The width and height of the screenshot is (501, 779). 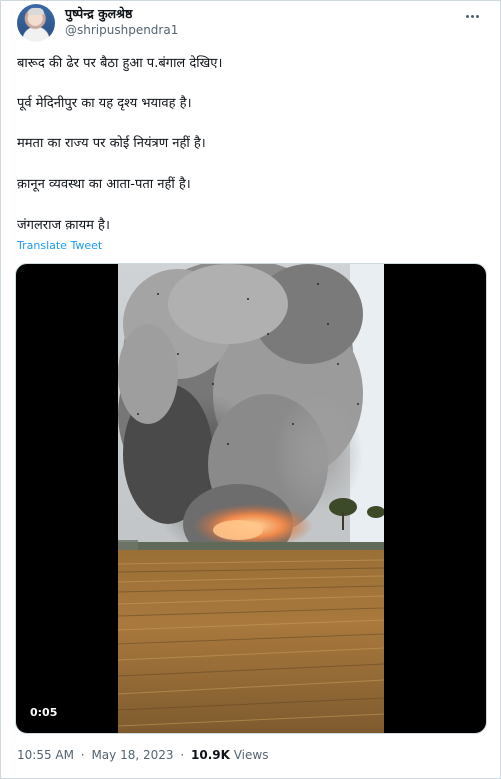 What do you see at coordinates (121, 30) in the screenshot?
I see `author-handle: @shripushpendra1` at bounding box center [121, 30].